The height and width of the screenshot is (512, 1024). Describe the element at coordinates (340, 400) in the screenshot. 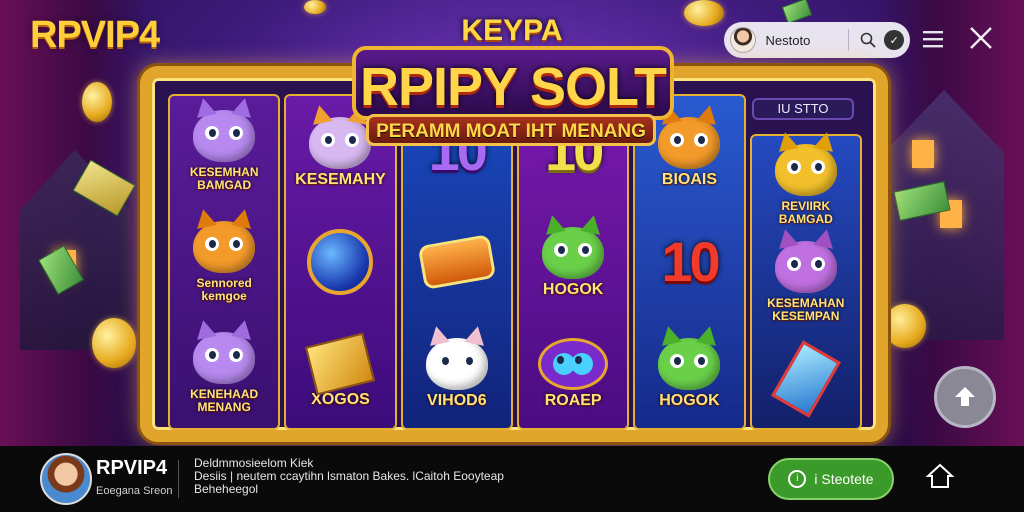

I see `symbol-label: XOGOS` at that location.